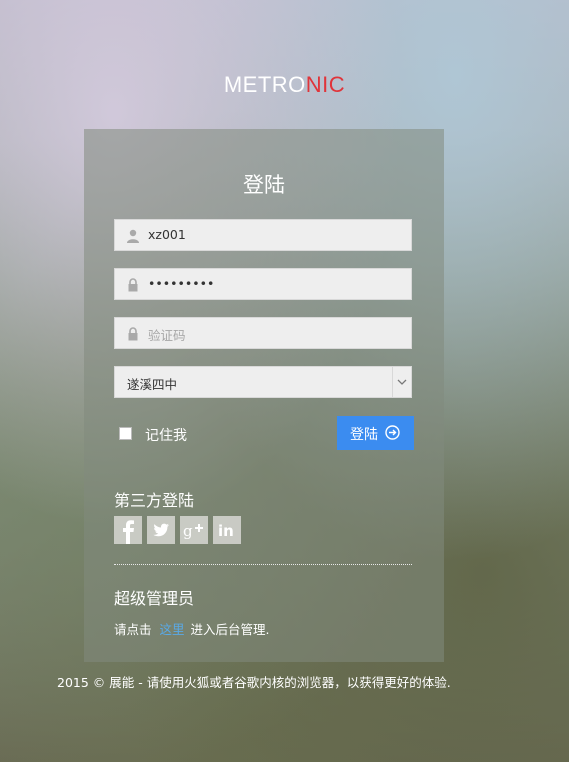  Describe the element at coordinates (264, 84) in the screenshot. I see `logo-metro: METRO` at that location.